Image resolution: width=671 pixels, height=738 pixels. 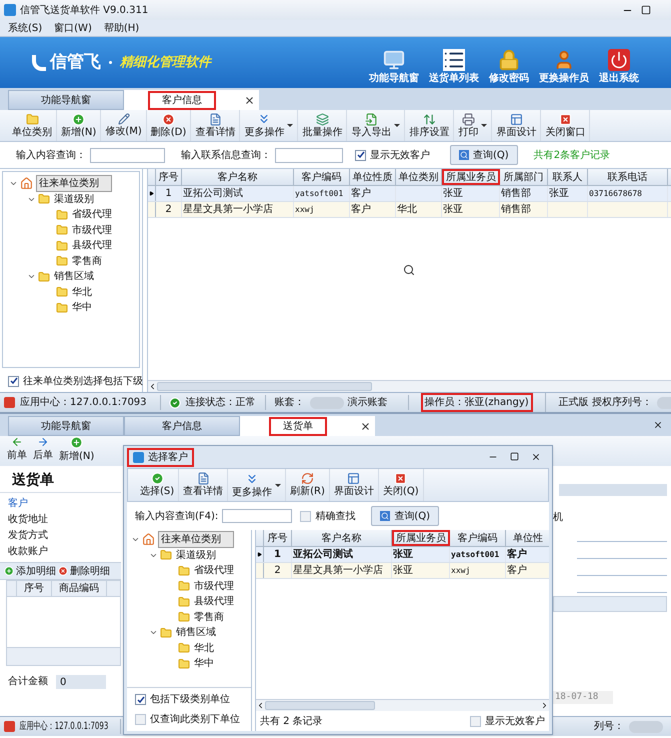 What do you see at coordinates (25, 28) in the screenshot?
I see `menu-item: 系统(S)` at bounding box center [25, 28].